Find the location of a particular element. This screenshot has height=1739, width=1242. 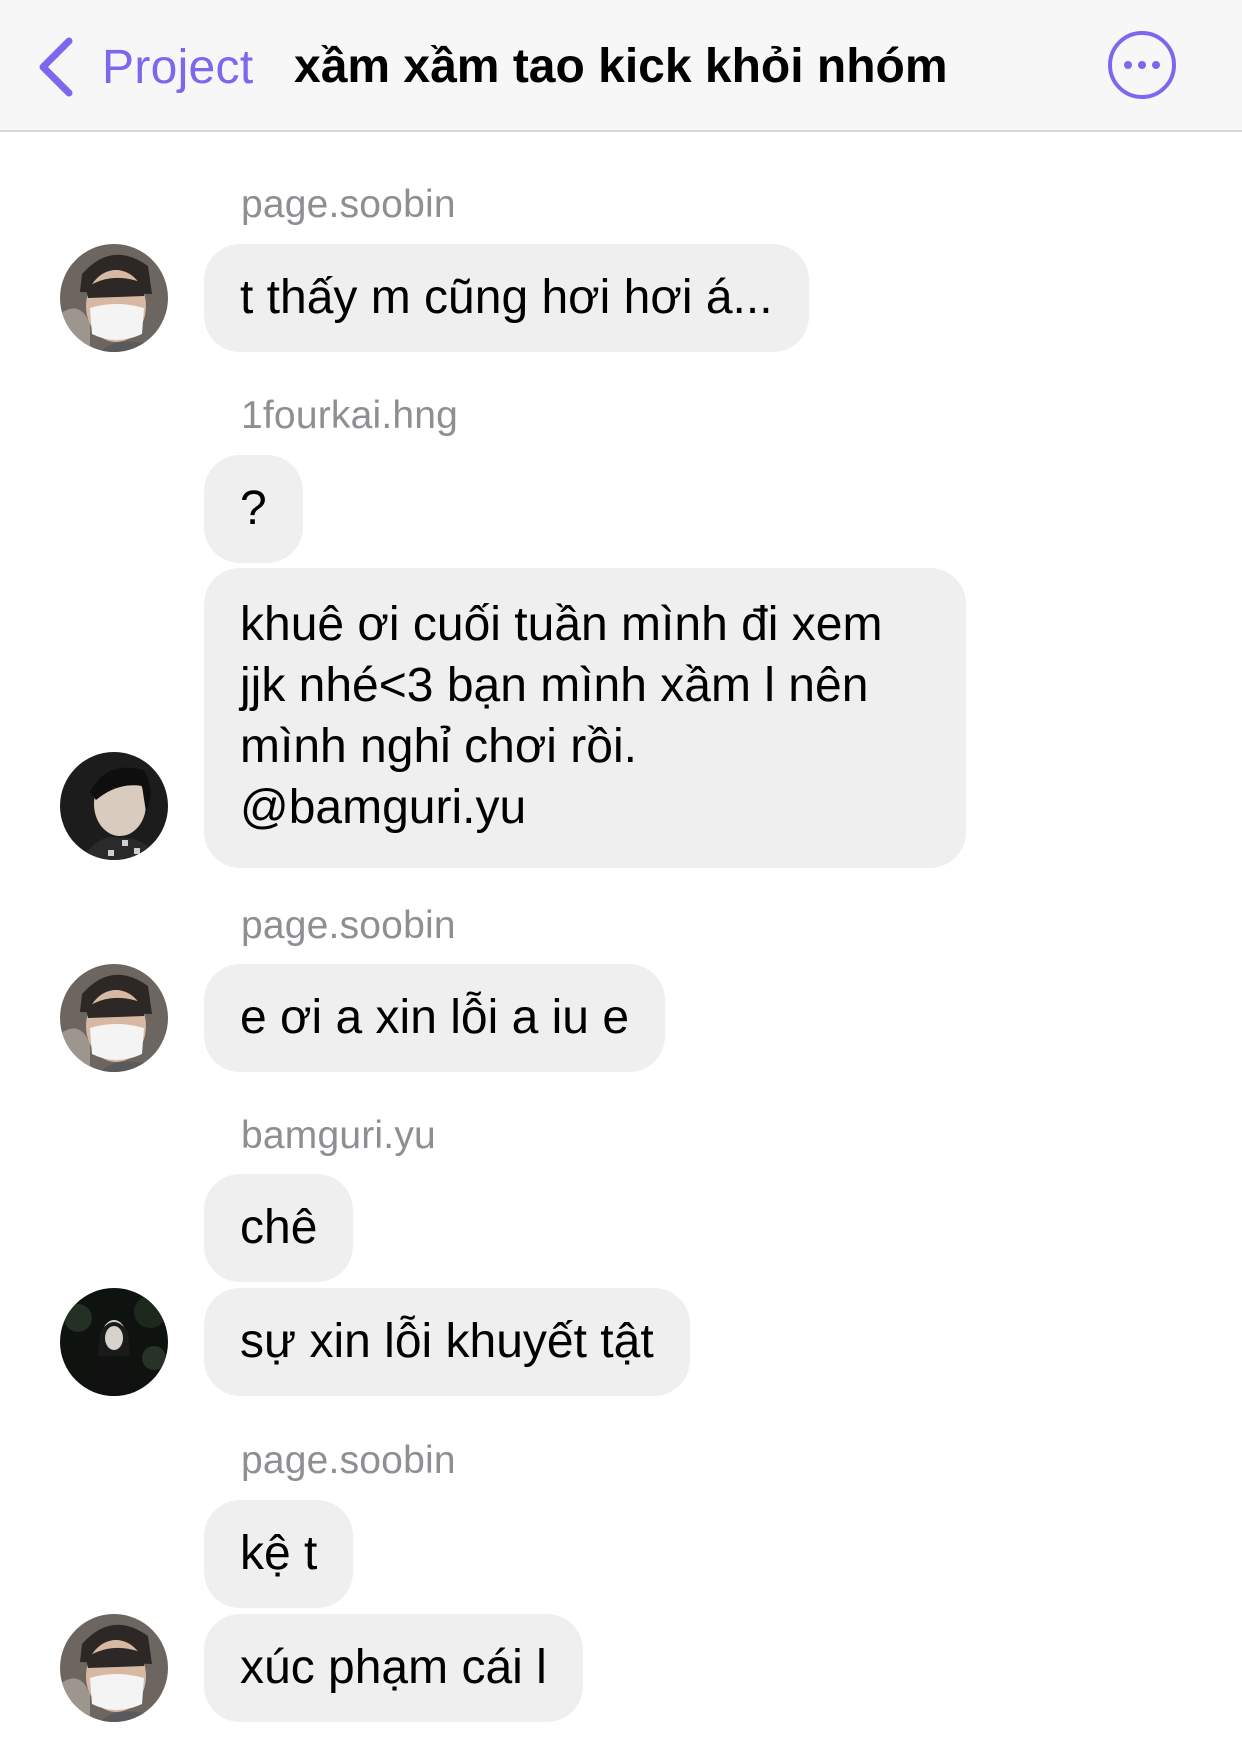

nav-bar: Project xầm xầm tao kick khỏi nhóm is located at coordinates (621, 66).